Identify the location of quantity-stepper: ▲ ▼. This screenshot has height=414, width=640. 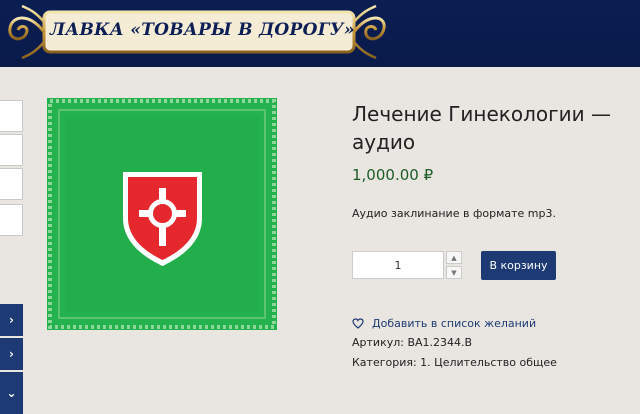
(409, 265).